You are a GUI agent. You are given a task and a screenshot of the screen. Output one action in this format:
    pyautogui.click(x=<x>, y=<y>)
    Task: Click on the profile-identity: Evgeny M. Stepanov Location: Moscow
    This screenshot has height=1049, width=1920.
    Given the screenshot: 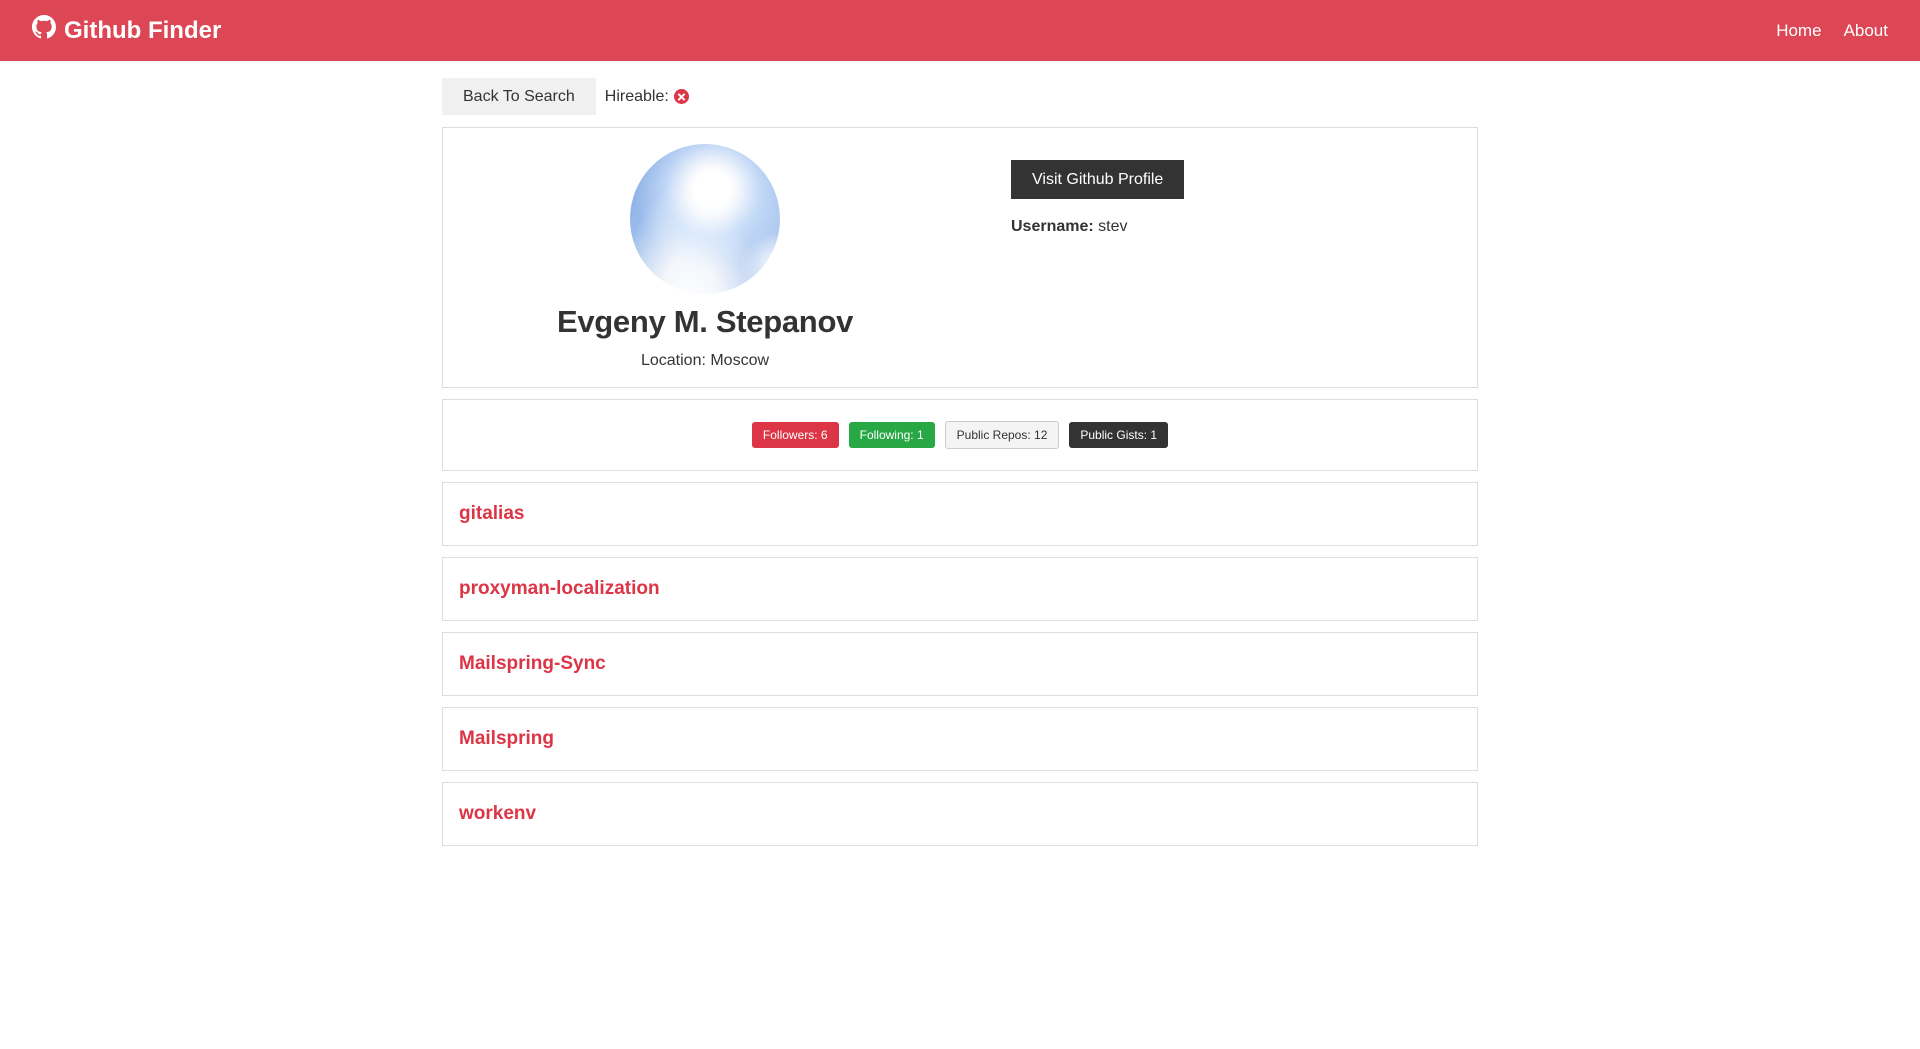 What is the action you would take?
    pyautogui.click(x=705, y=257)
    